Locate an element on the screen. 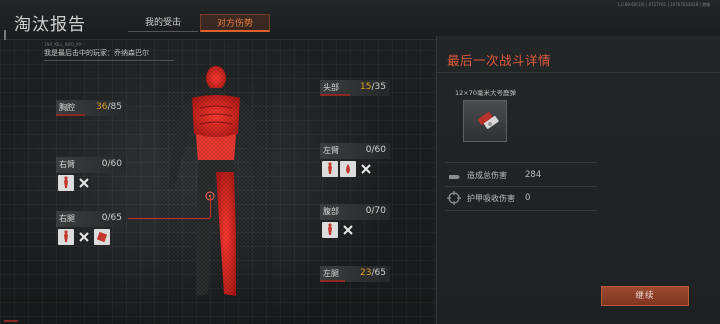 The height and width of the screenshot is (324, 720). weapon-slot is located at coordinates (485, 121).